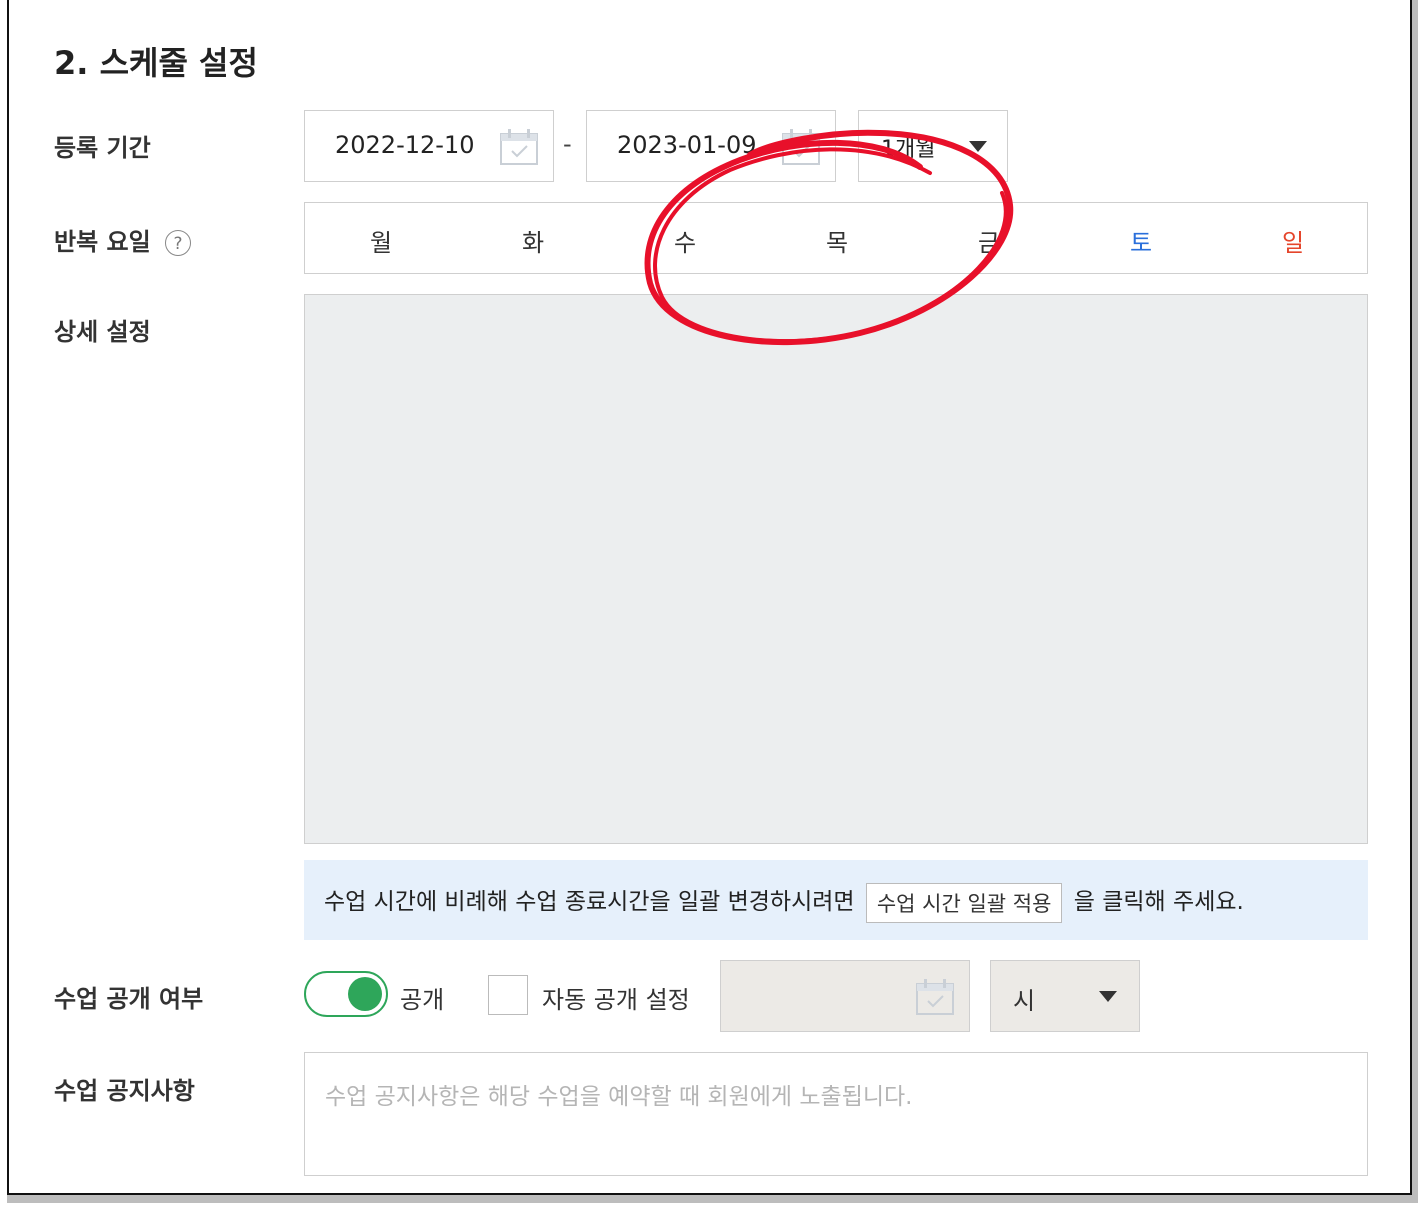  What do you see at coordinates (381, 240) in the screenshot?
I see `weekday-0: 월` at bounding box center [381, 240].